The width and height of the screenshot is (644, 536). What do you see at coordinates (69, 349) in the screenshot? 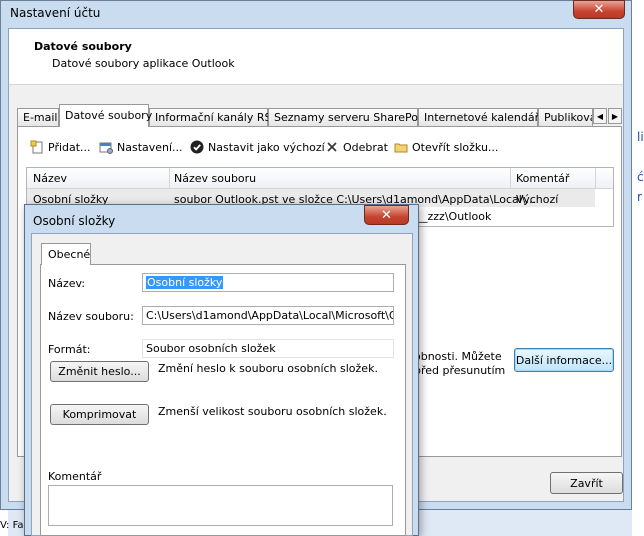
I see `format-label: Formát:` at bounding box center [69, 349].